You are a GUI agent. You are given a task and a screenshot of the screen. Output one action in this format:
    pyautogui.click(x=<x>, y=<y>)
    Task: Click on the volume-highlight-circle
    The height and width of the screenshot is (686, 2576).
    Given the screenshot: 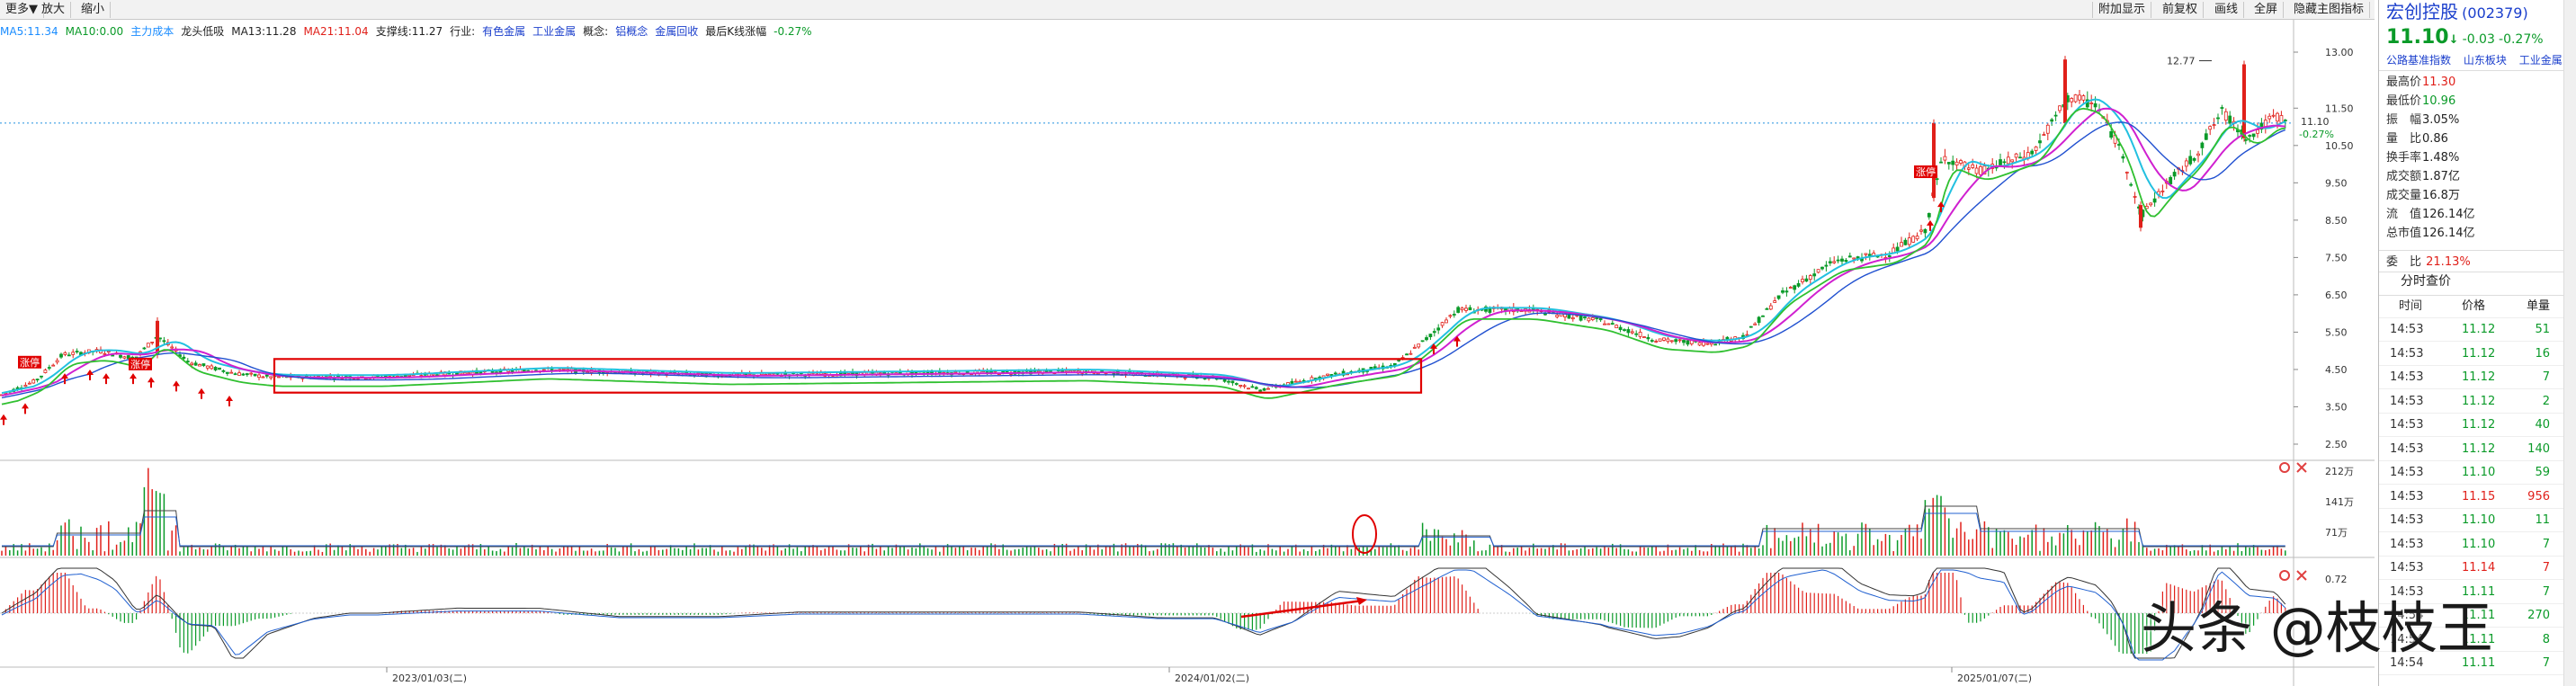 What is the action you would take?
    pyautogui.click(x=1364, y=534)
    